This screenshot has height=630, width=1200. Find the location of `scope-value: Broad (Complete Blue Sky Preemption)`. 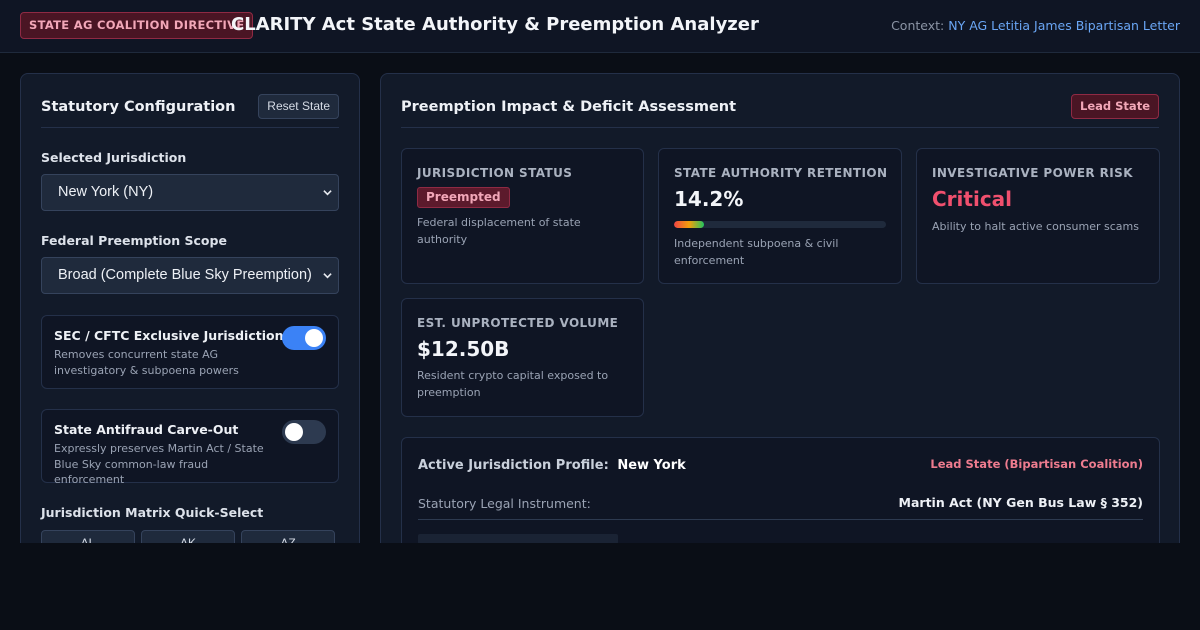

scope-value: Broad (Complete Blue Sky Preemption) is located at coordinates (185, 275).